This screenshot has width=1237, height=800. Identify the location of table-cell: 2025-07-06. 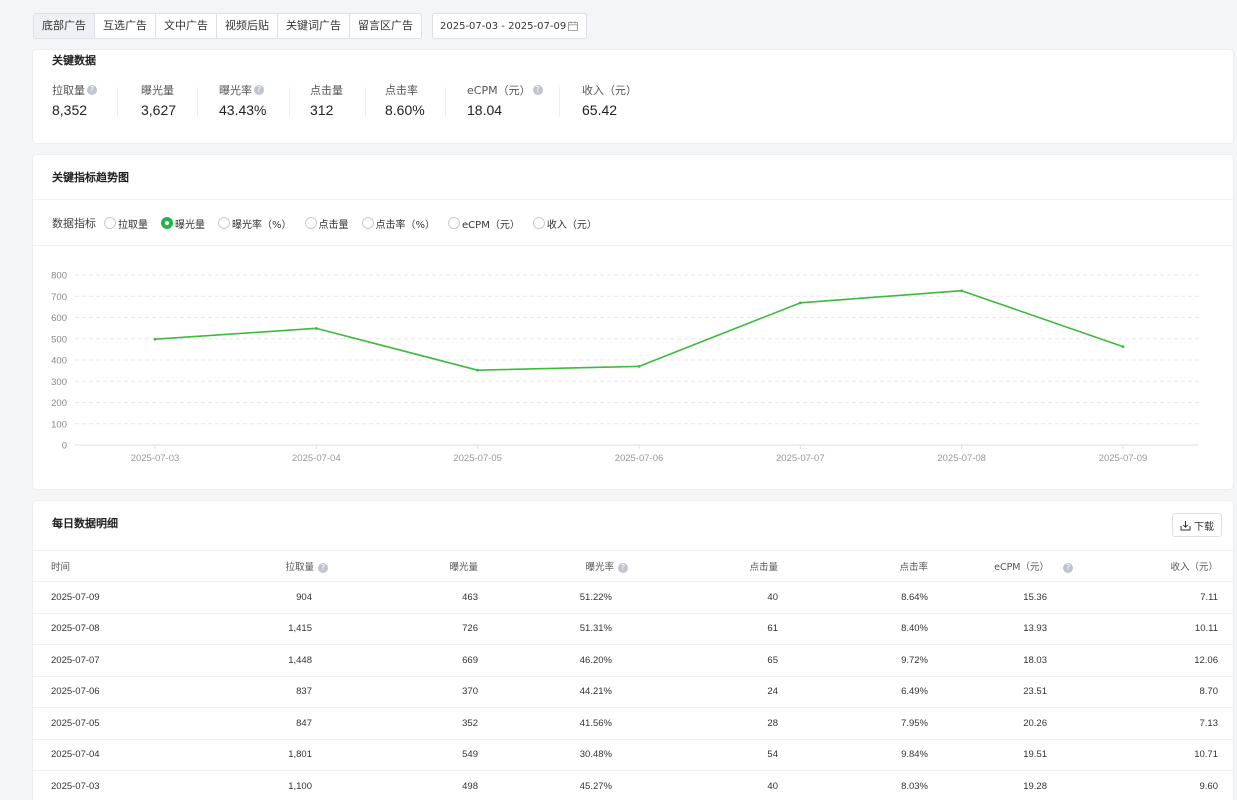
(108, 691).